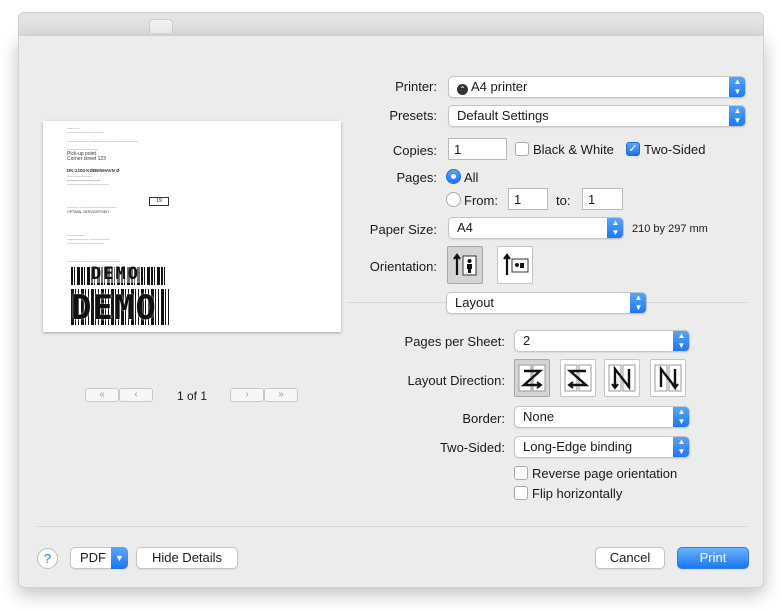  Describe the element at coordinates (192, 396) in the screenshot. I see `page-indicator: 1 of 1` at that location.